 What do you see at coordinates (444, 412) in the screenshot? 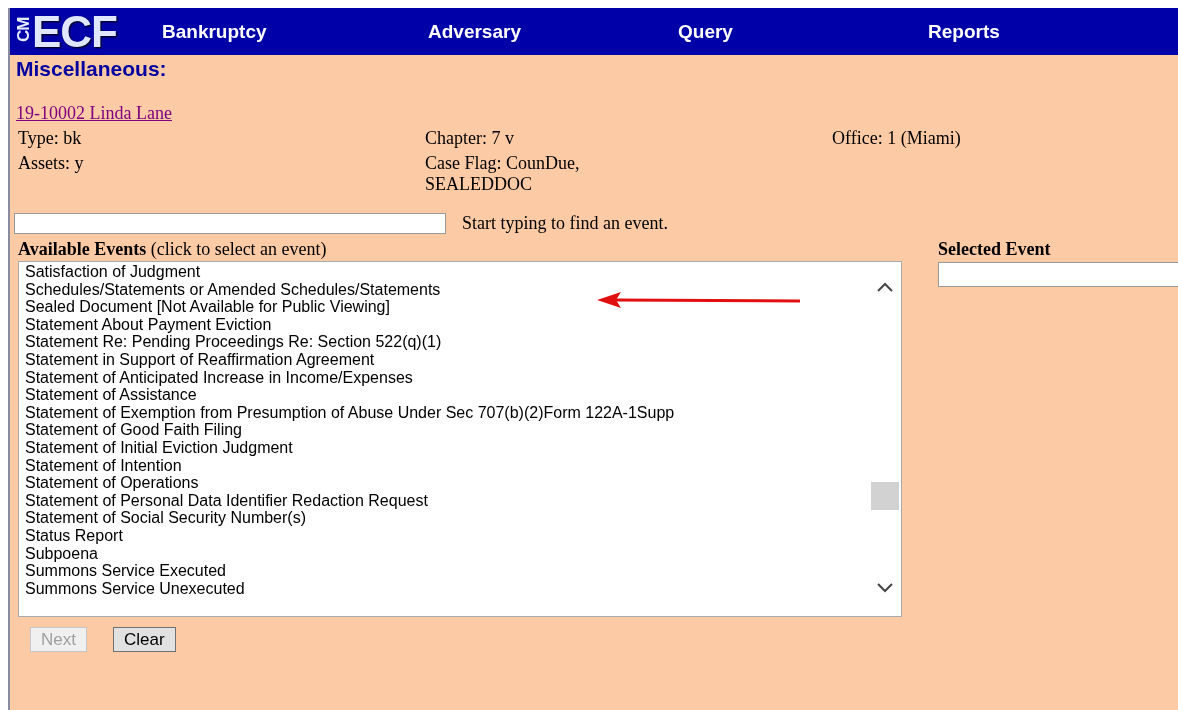
I see `event-list-item: Statement of Exemption from Presumption of Abuse Under Sec 707(b)(2)Form 122A-1Supp` at bounding box center [444, 412].